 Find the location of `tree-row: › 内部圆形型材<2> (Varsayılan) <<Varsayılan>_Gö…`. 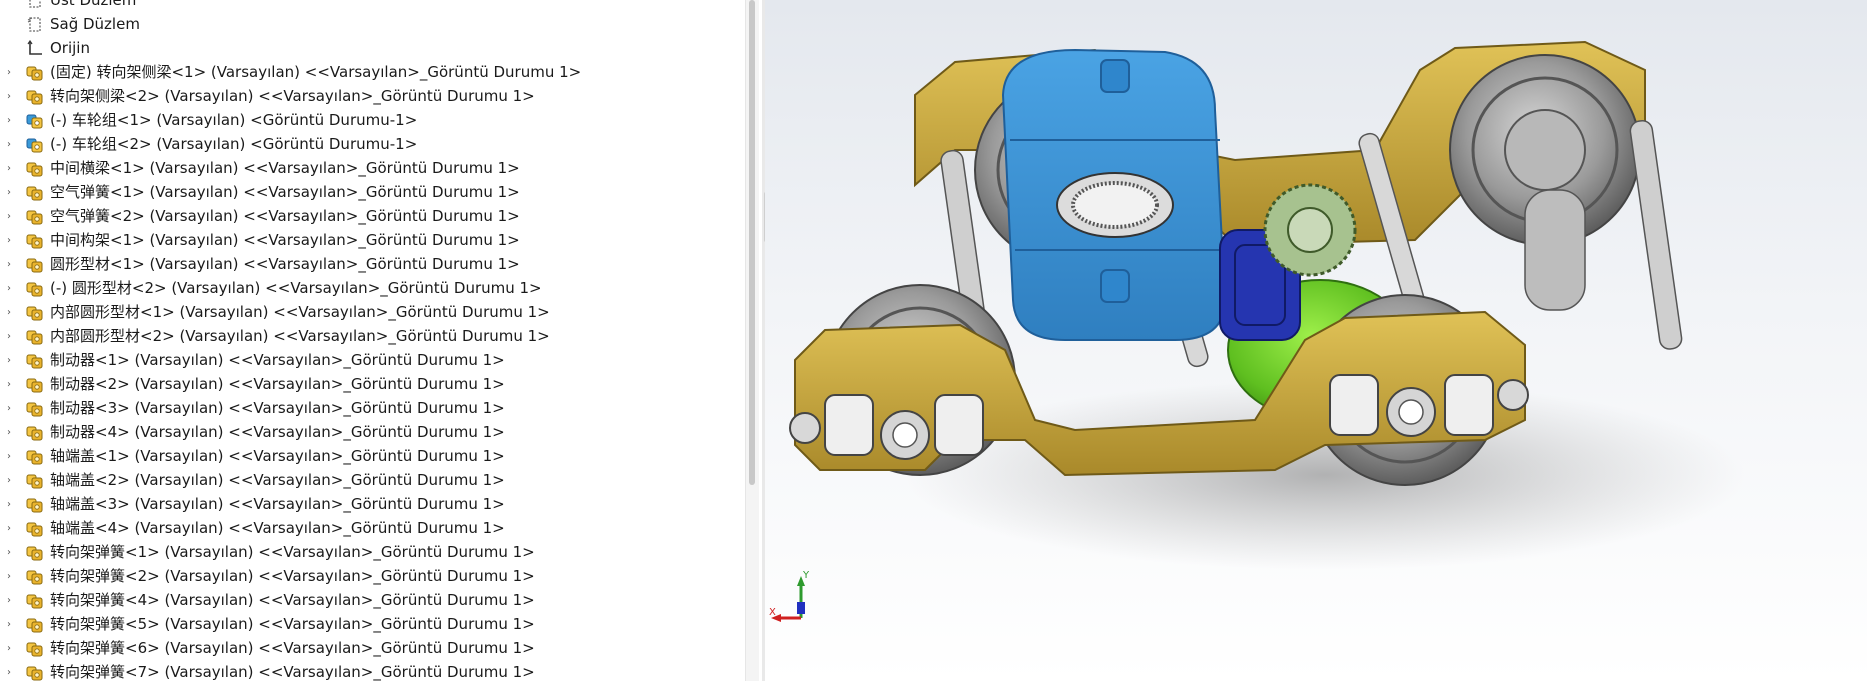

tree-row: › 内部圆形型材<2> (Varsayılan) <<Varsayılan>_Gö… is located at coordinates (370, 336).